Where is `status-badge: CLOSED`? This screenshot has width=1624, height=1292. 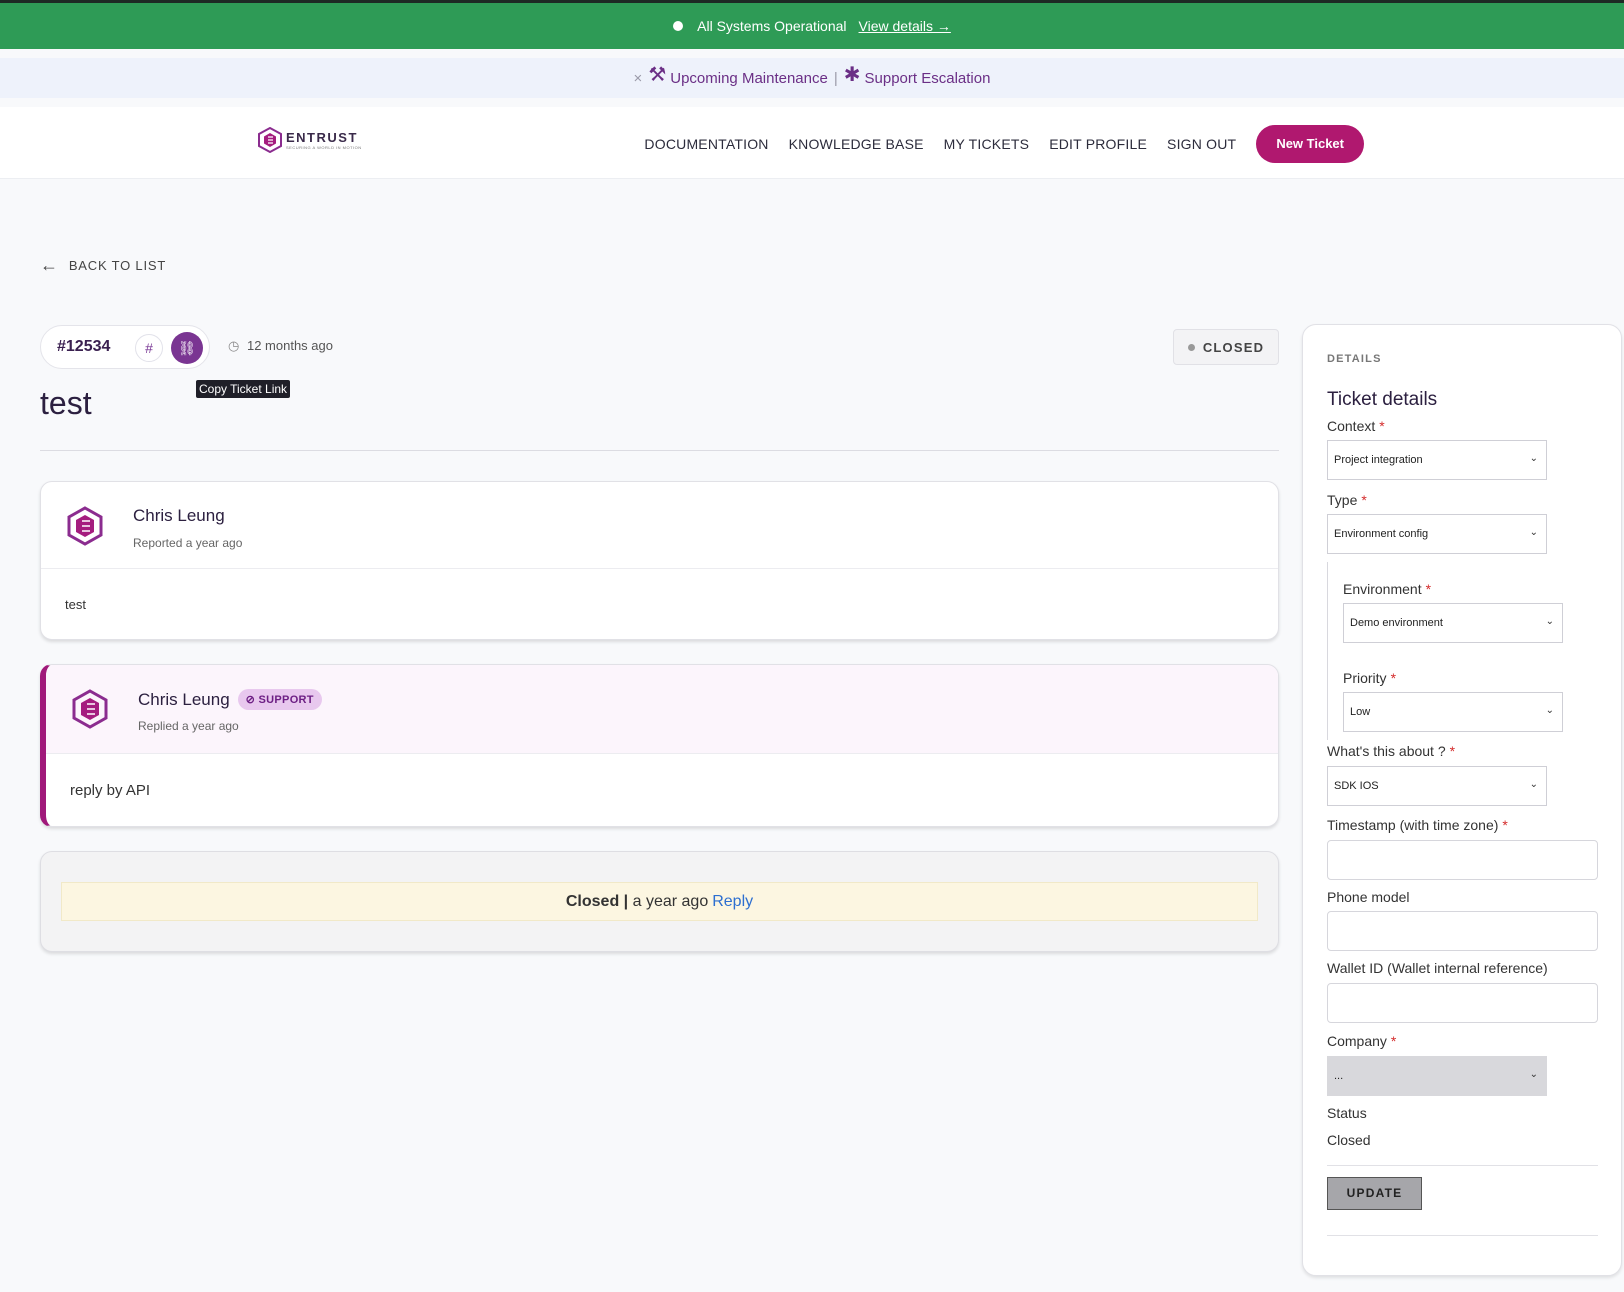 status-badge: CLOSED is located at coordinates (1226, 347).